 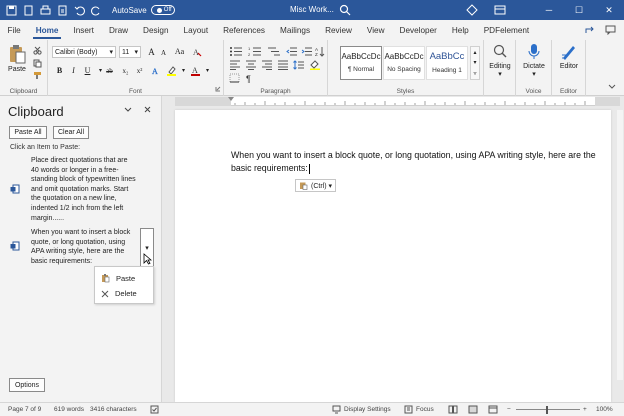 What do you see at coordinates (83, 30) in the screenshot?
I see `tab-insert: Insert` at bounding box center [83, 30].